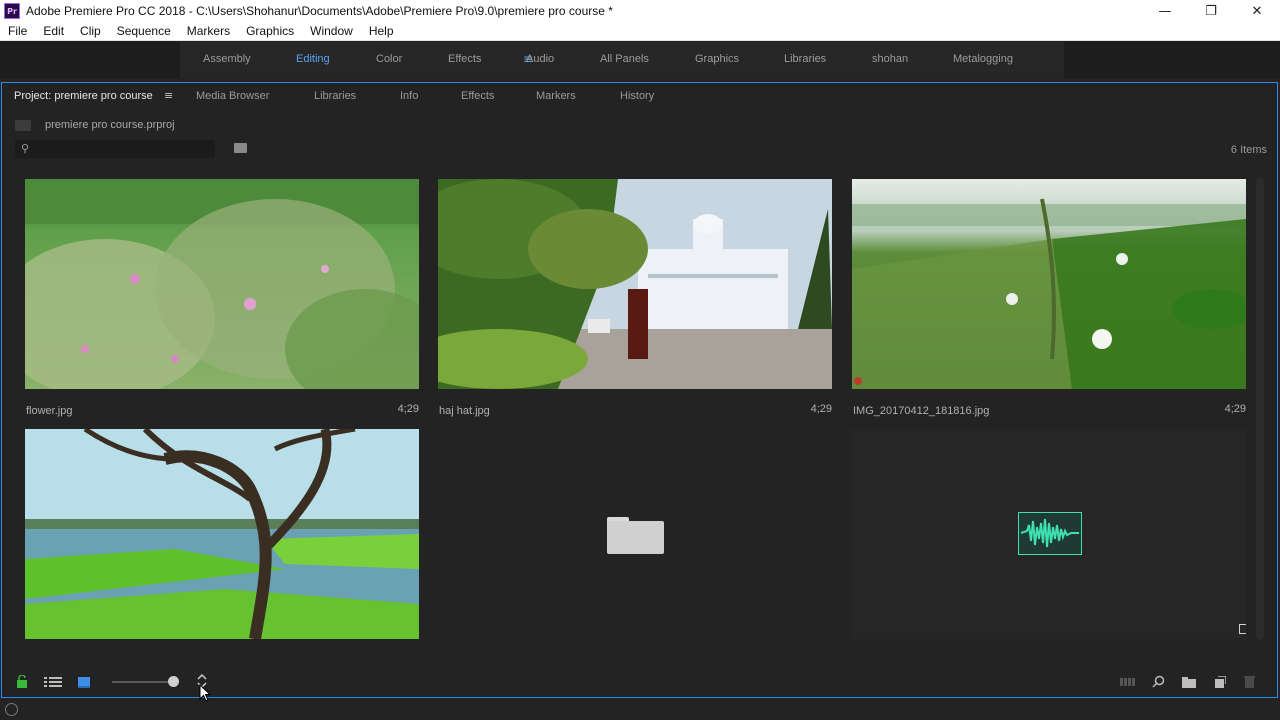  Describe the element at coordinates (1220, 684) in the screenshot. I see `new-item-icon` at that location.